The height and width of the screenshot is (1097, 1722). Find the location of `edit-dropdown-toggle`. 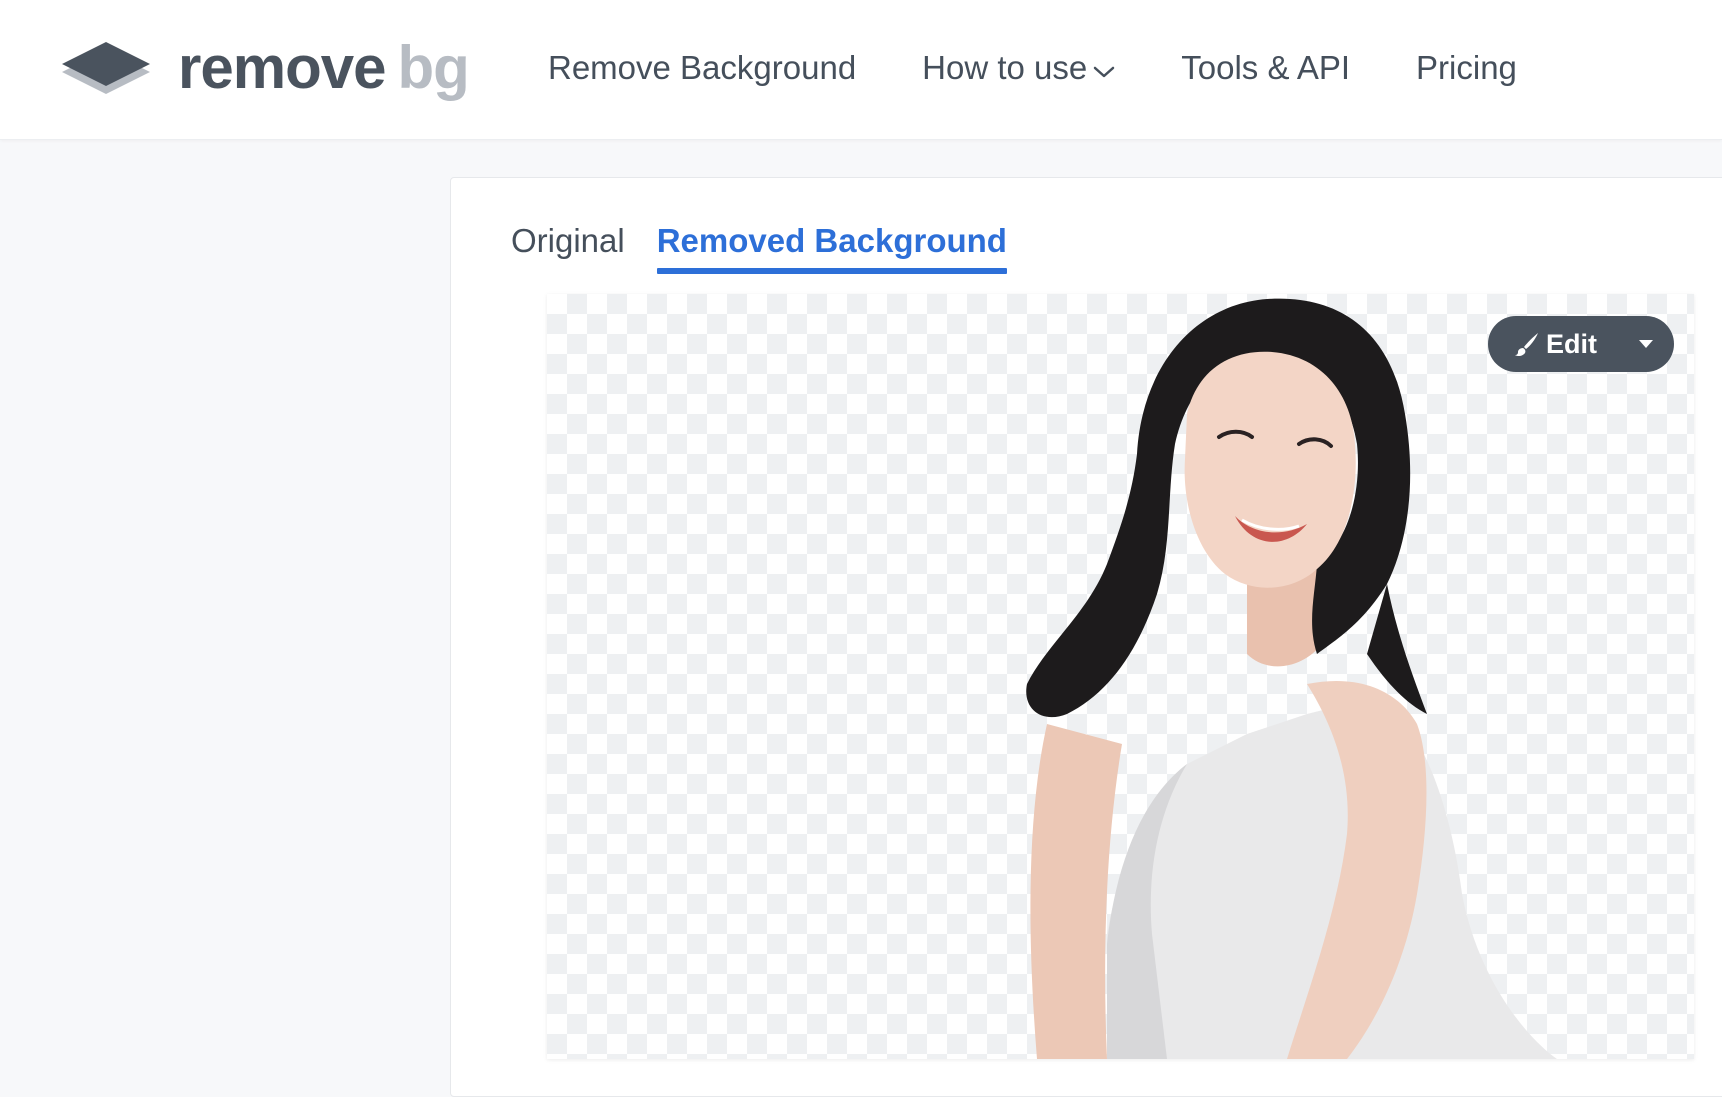

edit-dropdown-toggle is located at coordinates (1646, 344).